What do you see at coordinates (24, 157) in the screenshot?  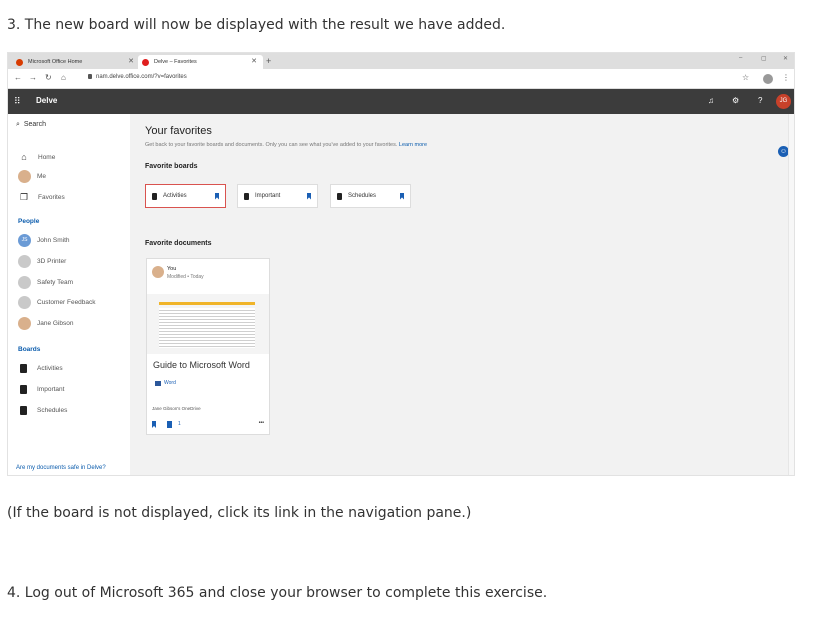 I see `home-icon: ⌂` at bounding box center [24, 157].